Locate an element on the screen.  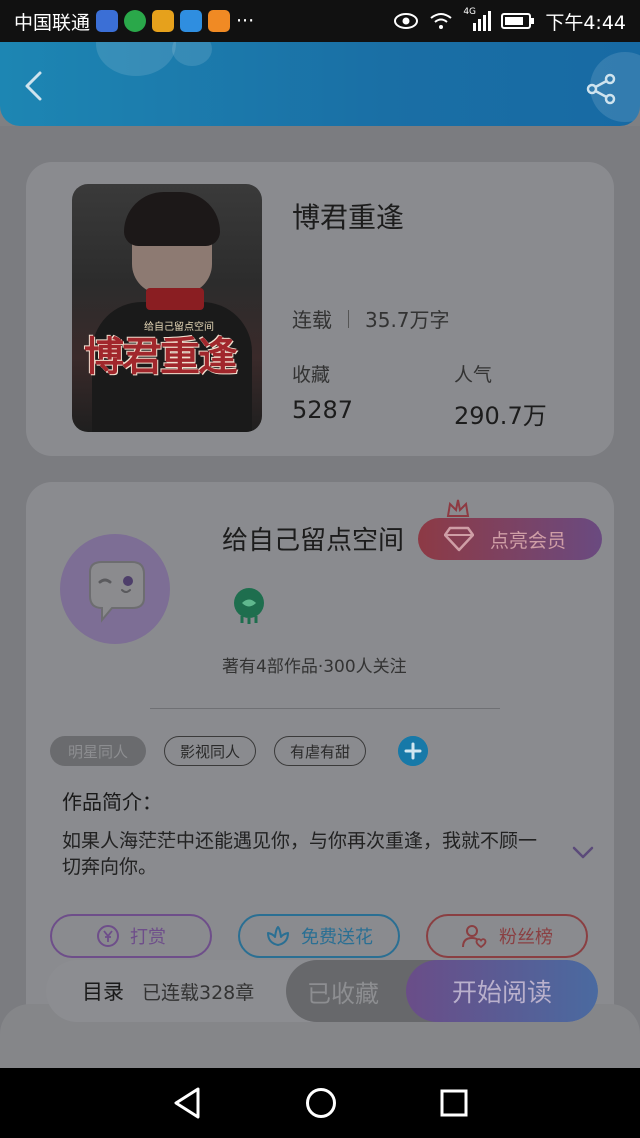
word-count: 35.7万字 is located at coordinates (407, 320).